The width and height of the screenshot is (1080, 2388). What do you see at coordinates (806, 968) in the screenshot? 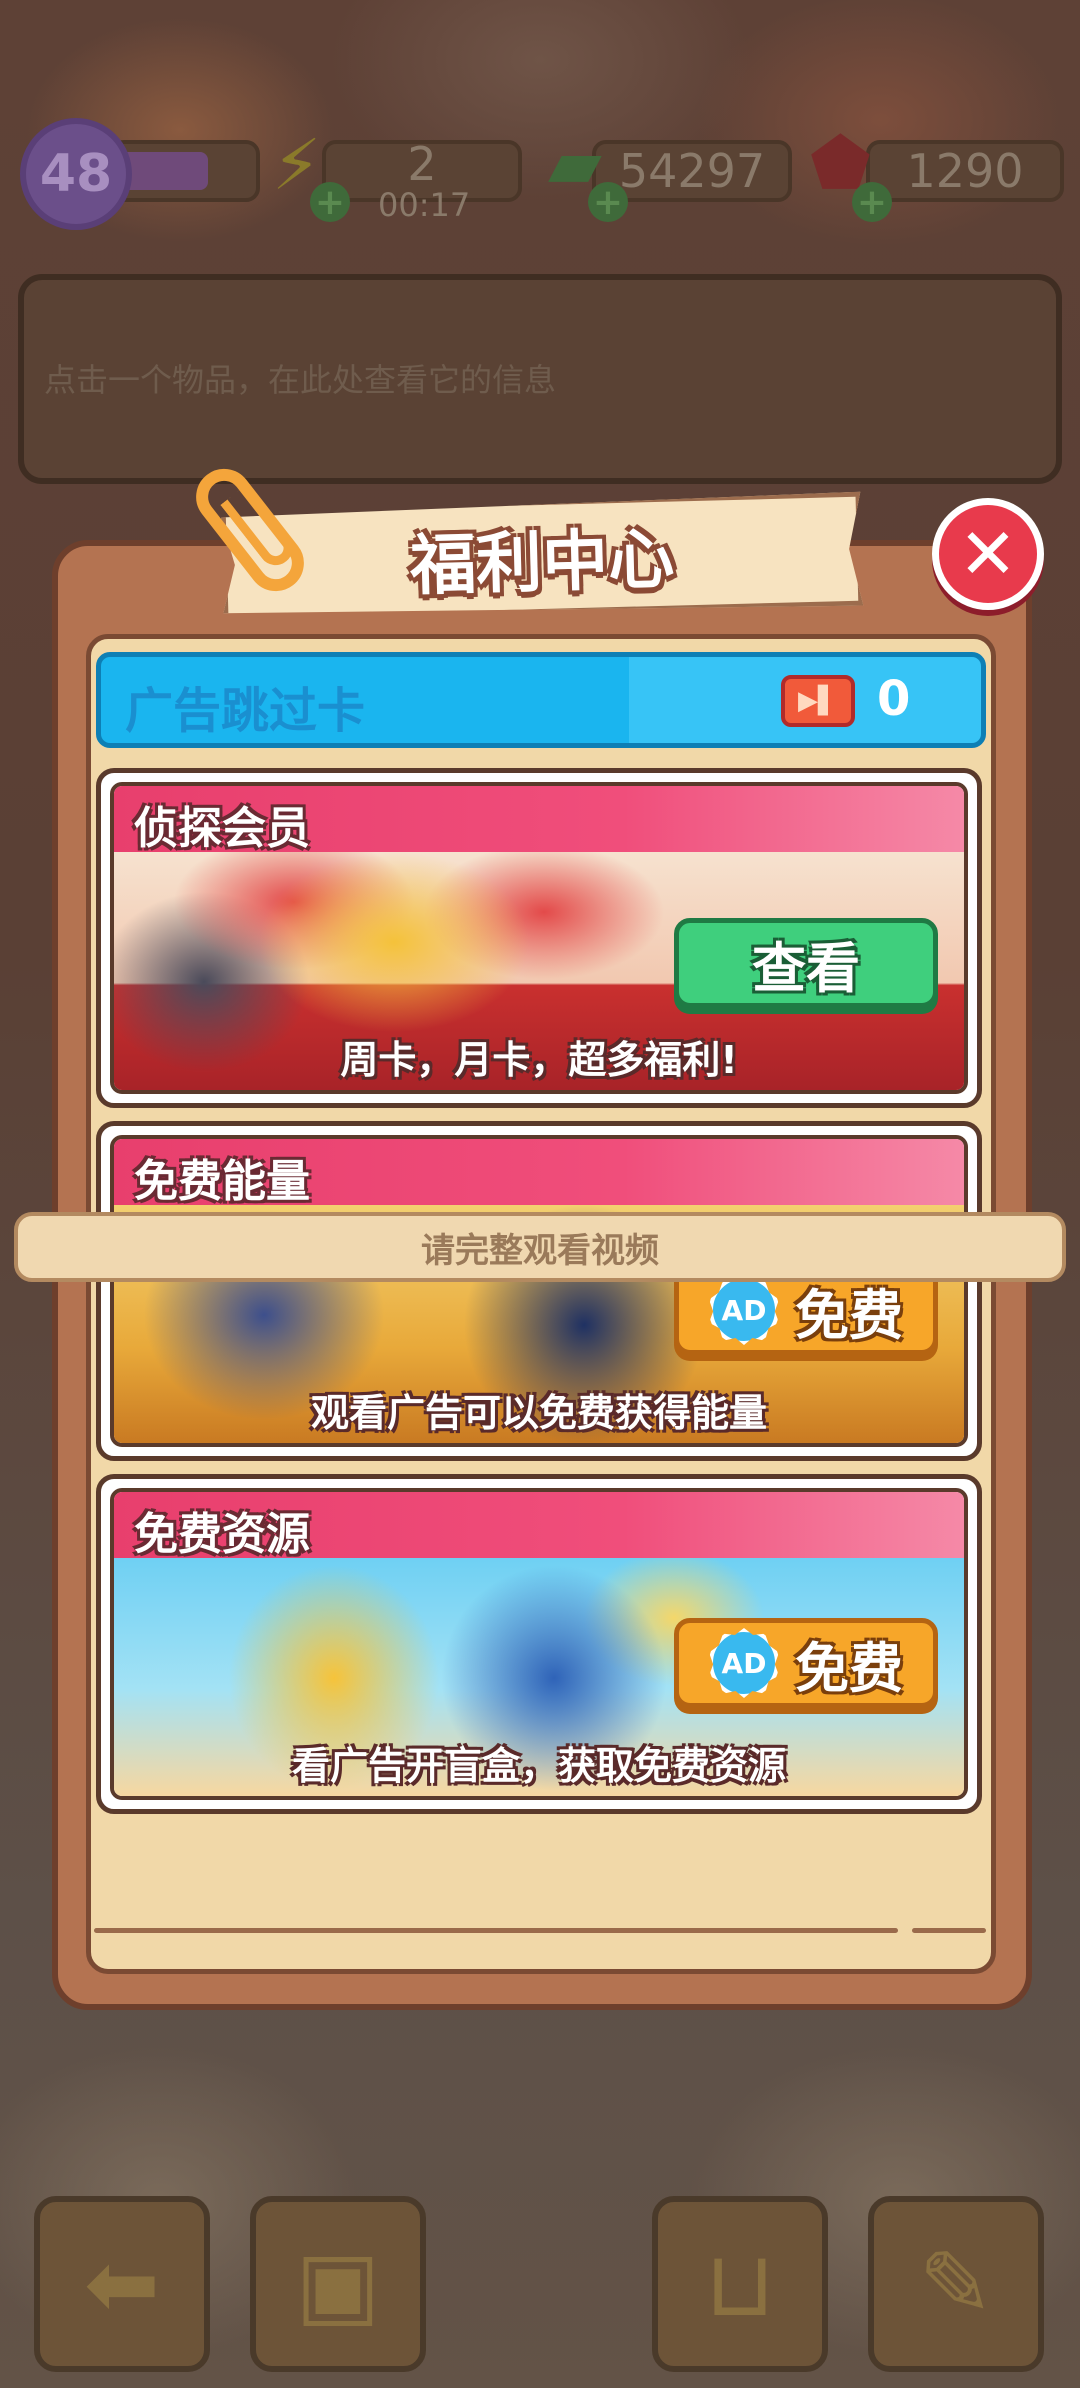
I see `view-button-label: 查看` at bounding box center [806, 968].